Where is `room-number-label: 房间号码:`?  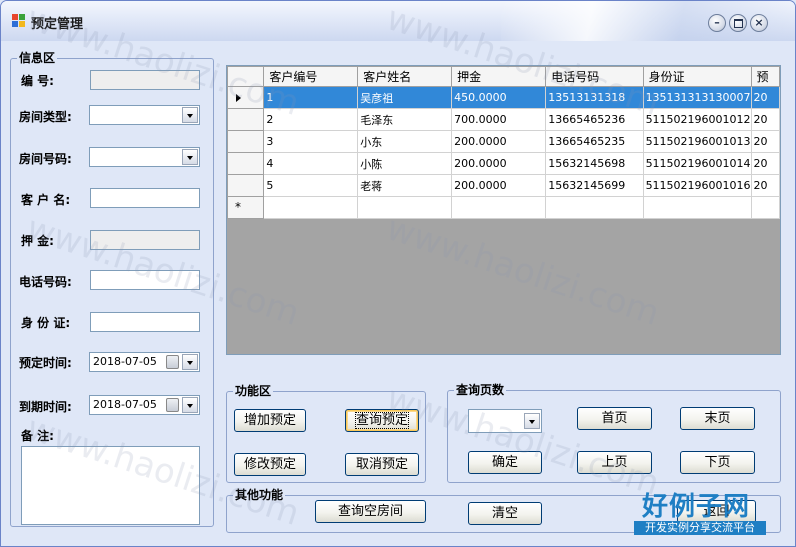 room-number-label: 房间号码: is located at coordinates (45, 159).